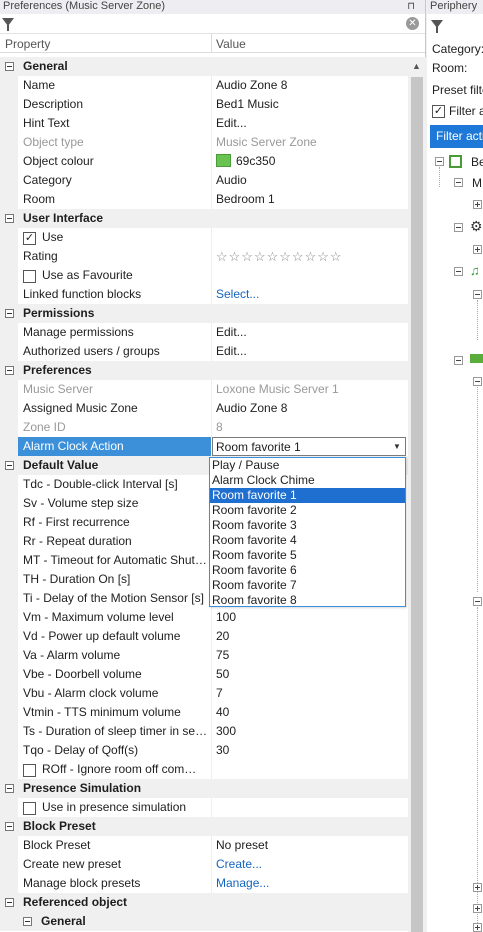 This screenshot has width=483, height=932. What do you see at coordinates (477, 183) in the screenshot?
I see `tree-node-label: M` at bounding box center [477, 183].